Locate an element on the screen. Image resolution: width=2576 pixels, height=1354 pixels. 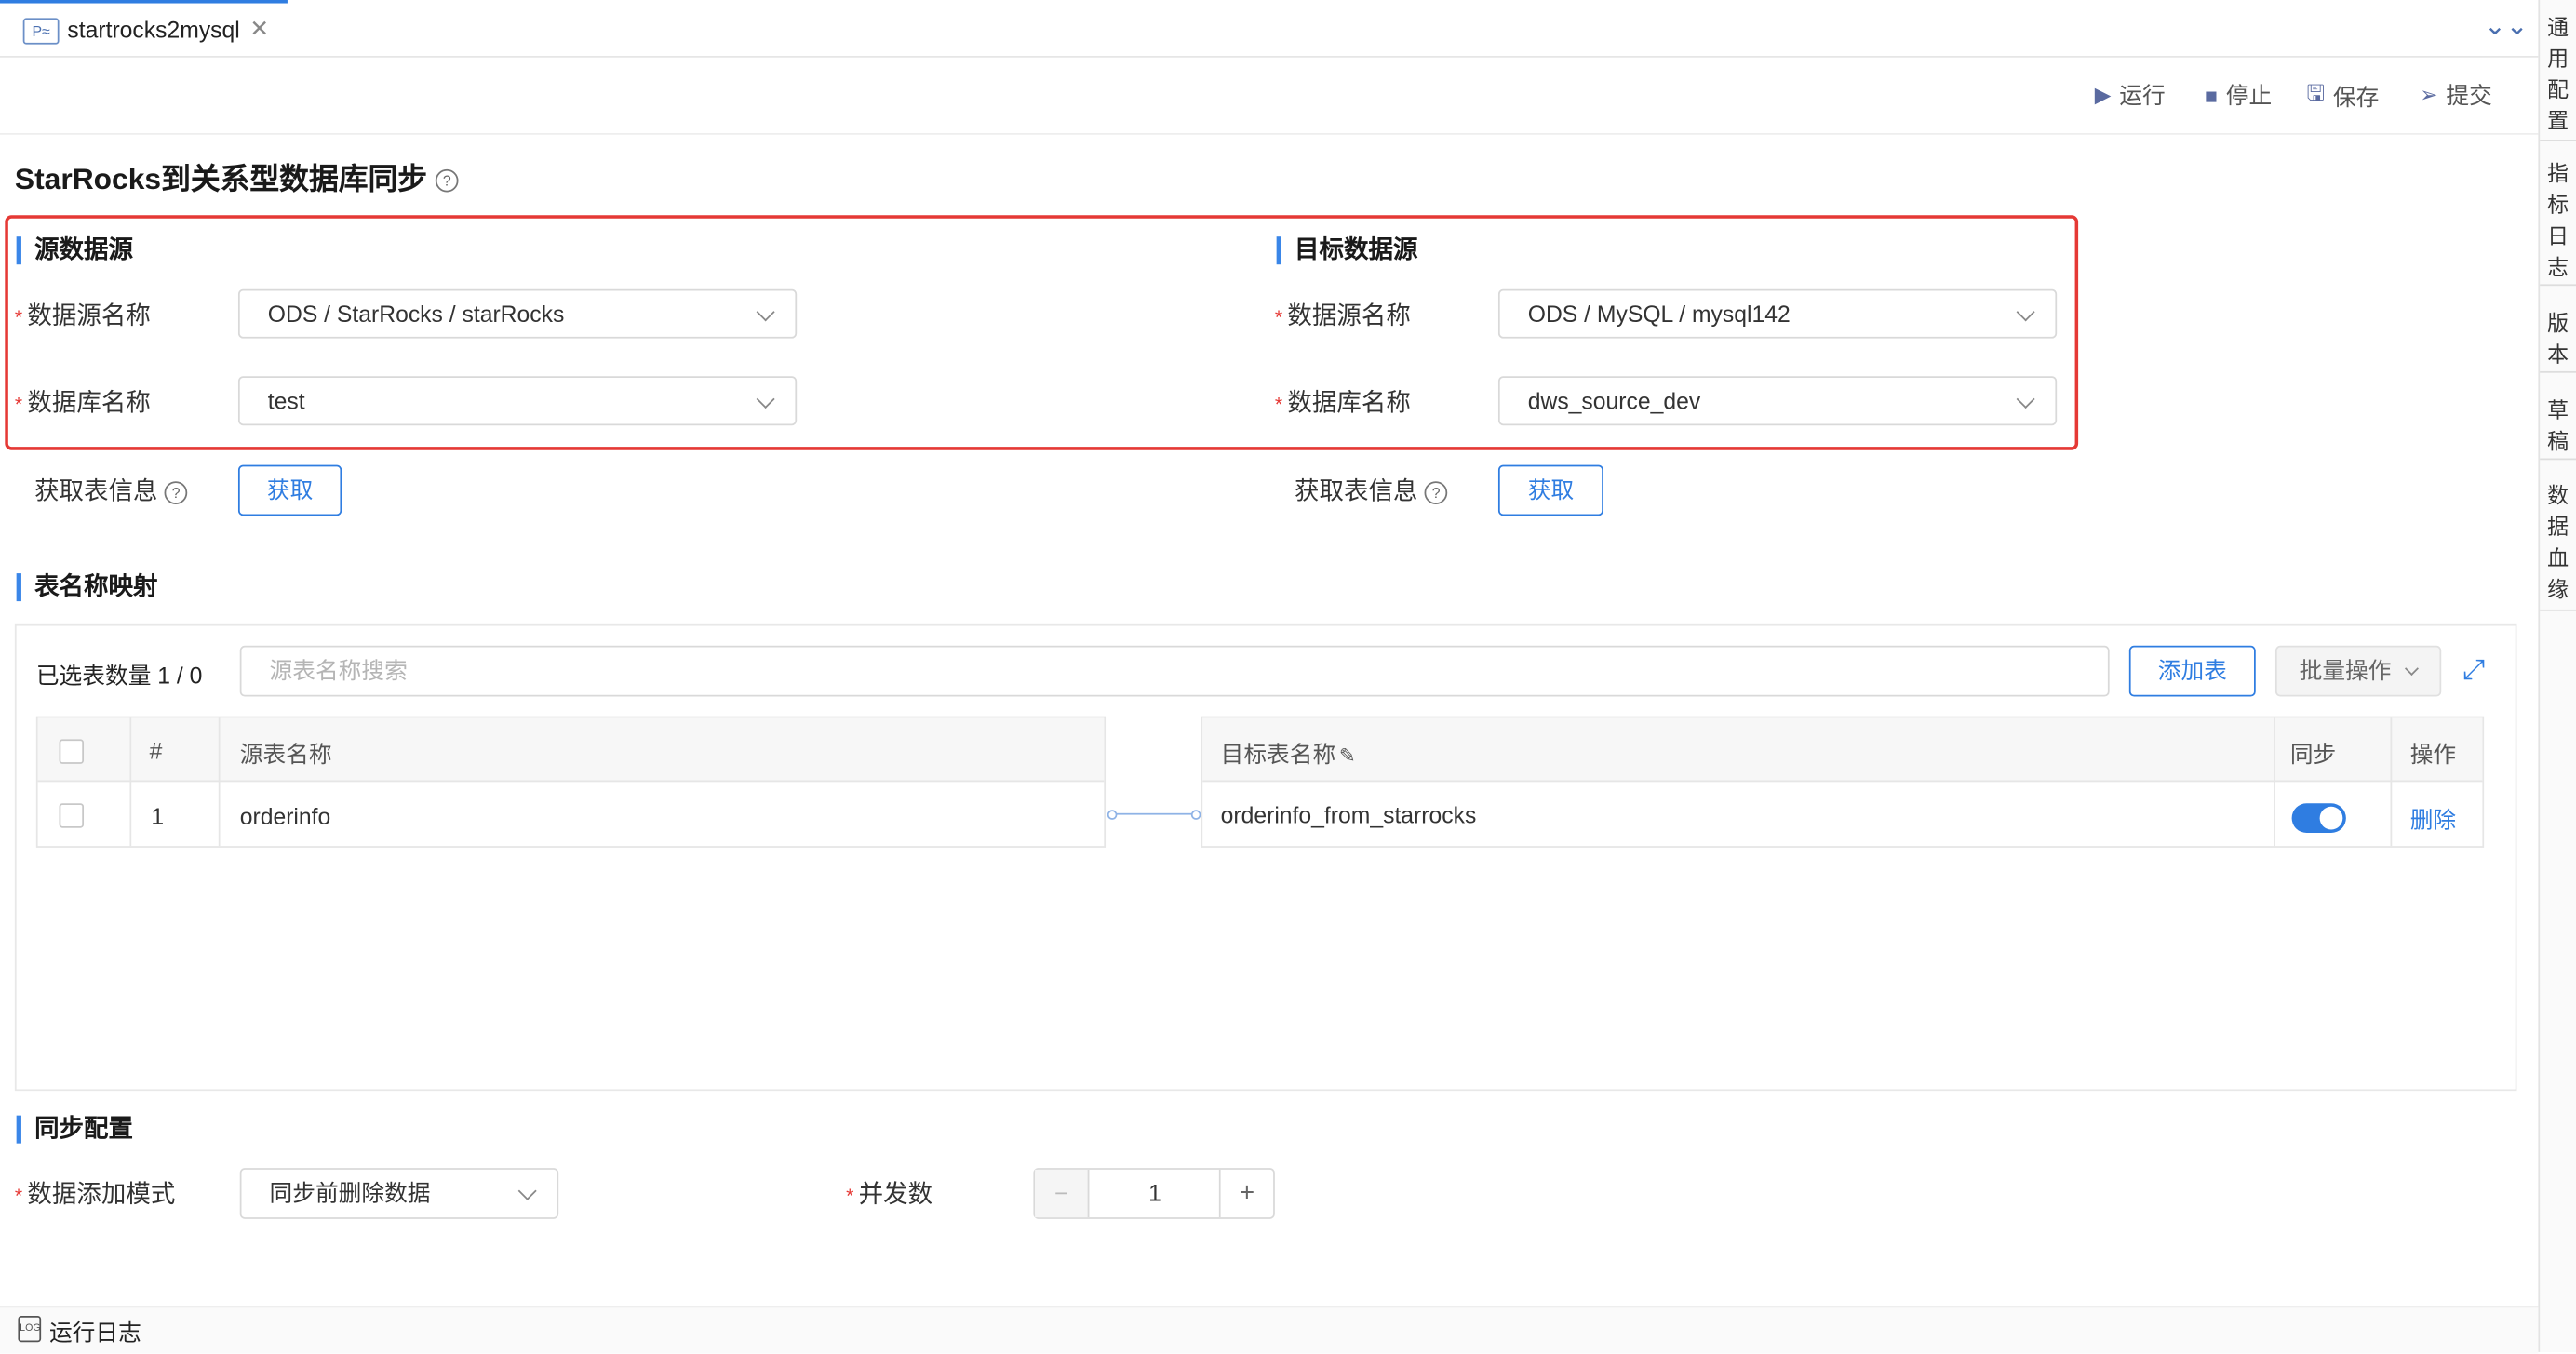
row-source-table: orderinfo is located at coordinates (285, 816).